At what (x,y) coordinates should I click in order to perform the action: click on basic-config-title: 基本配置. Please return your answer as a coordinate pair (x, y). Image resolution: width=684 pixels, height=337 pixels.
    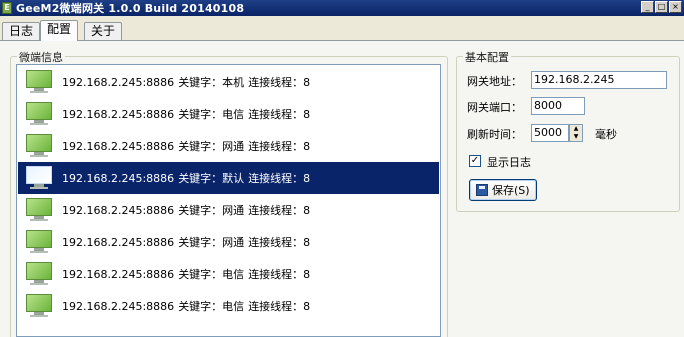
    Looking at the image, I should click on (487, 57).